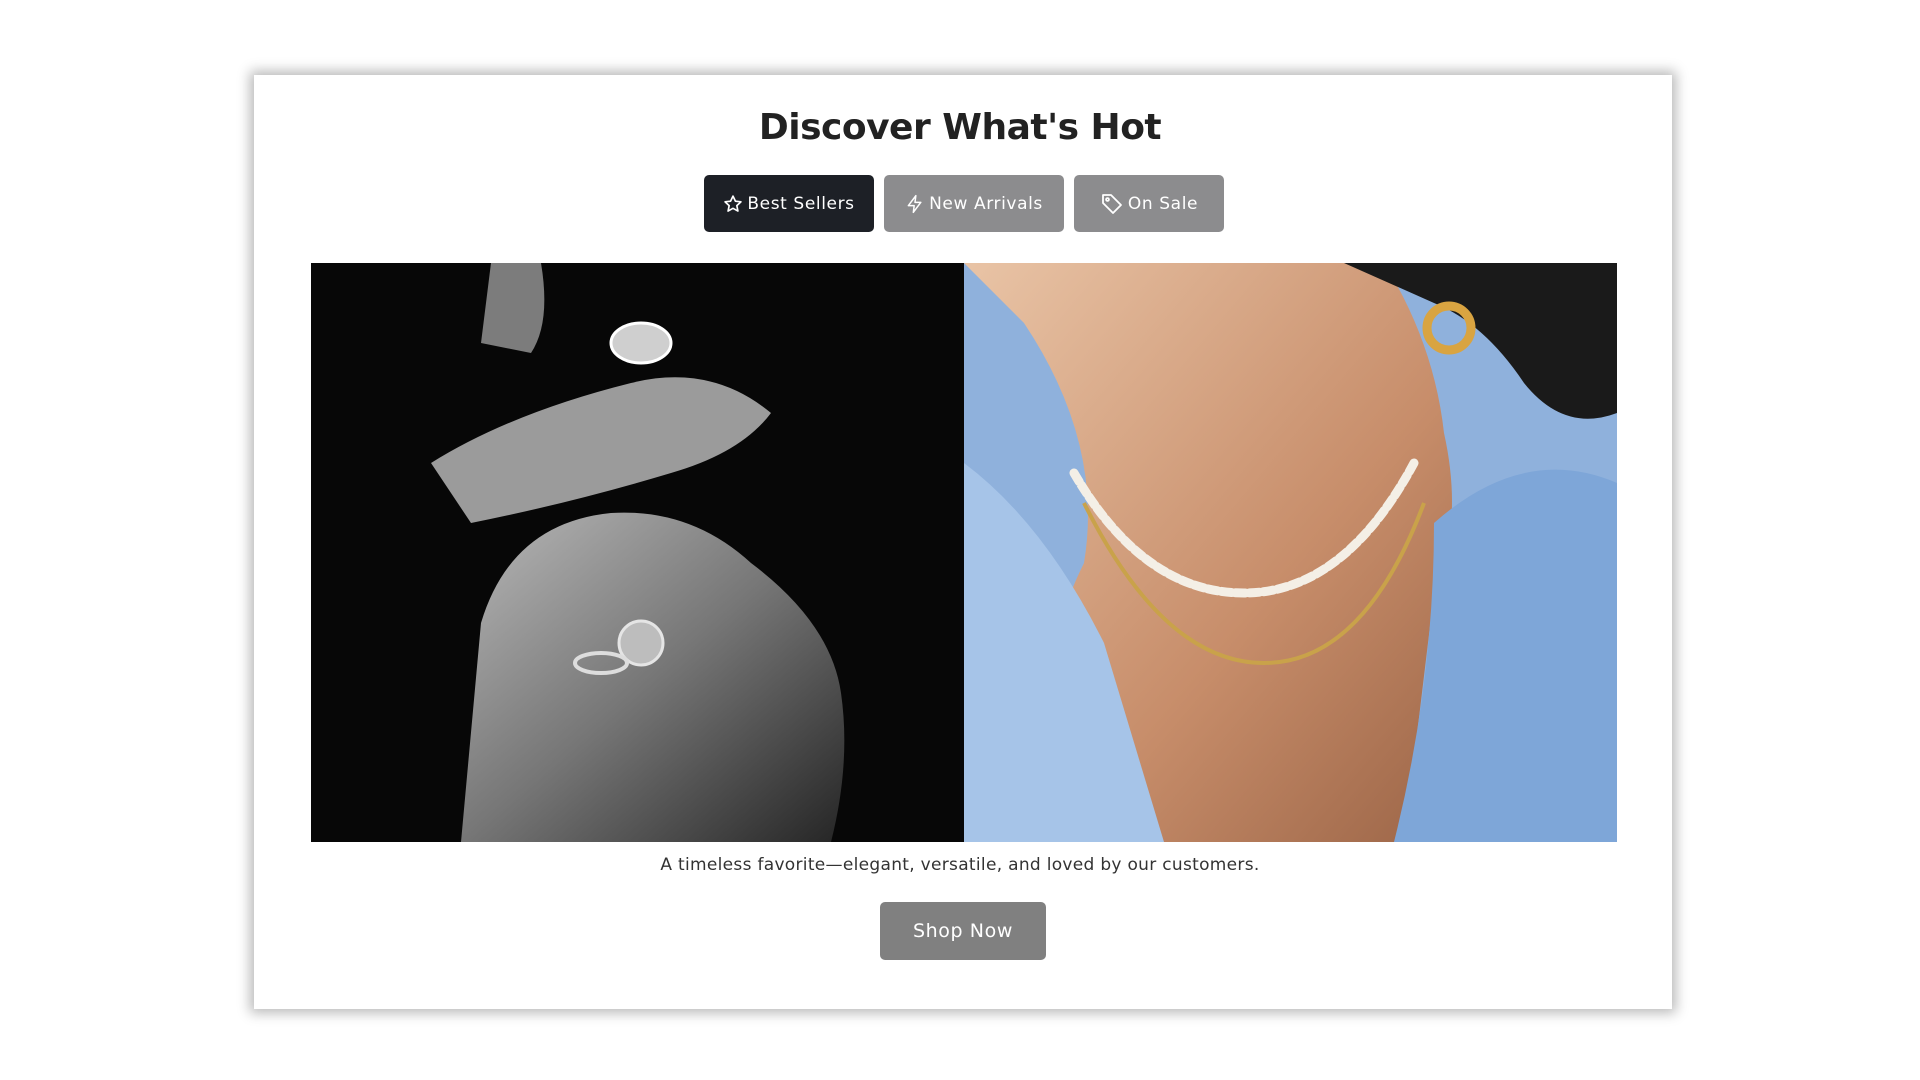 This screenshot has height=1080, width=1920. Describe the element at coordinates (963, 931) in the screenshot. I see `shop-now-button: Shop Now` at that location.